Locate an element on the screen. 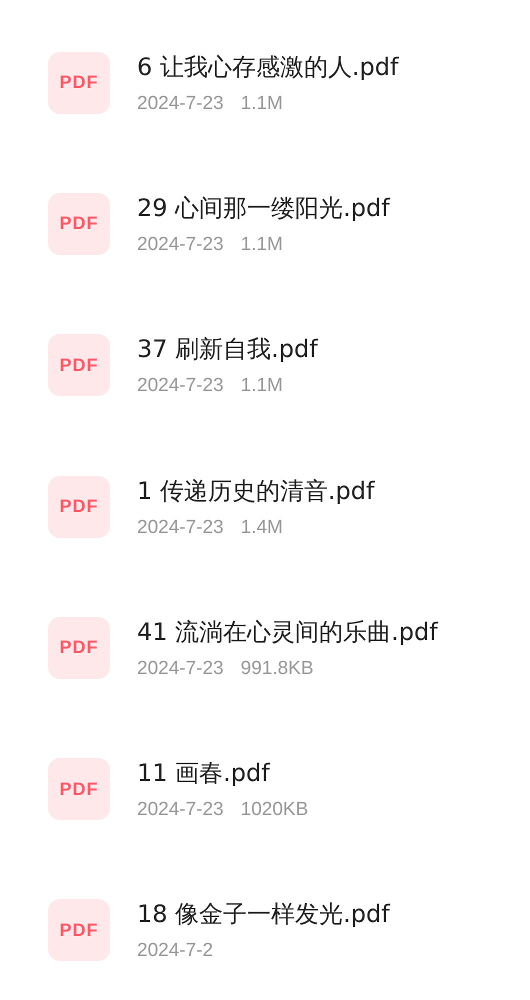  file-date: 2024-7-2 is located at coordinates (175, 951).